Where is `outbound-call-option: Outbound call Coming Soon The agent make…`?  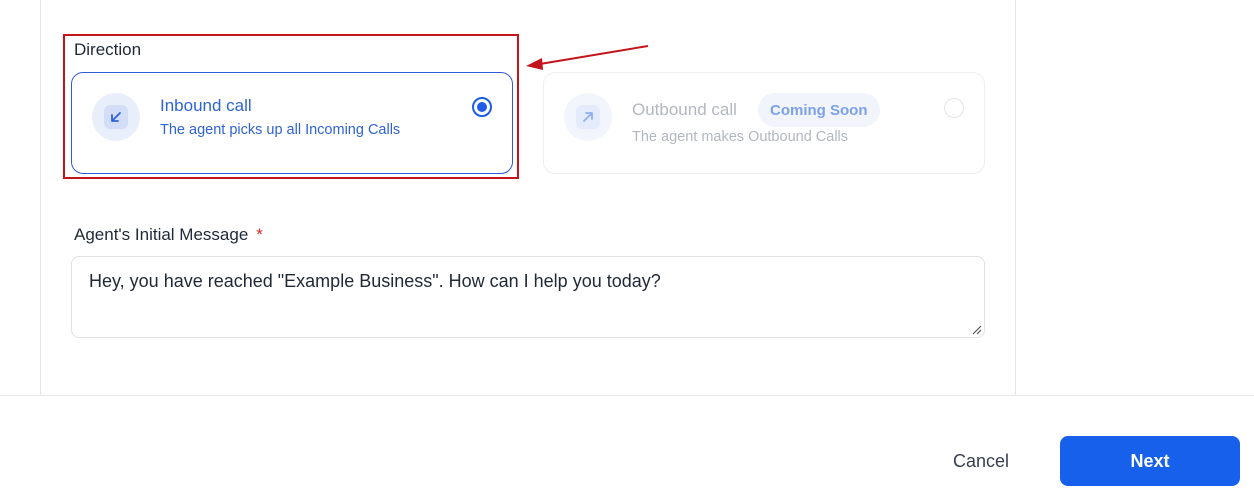 outbound-call-option: Outbound call Coming Soon The agent make… is located at coordinates (764, 123).